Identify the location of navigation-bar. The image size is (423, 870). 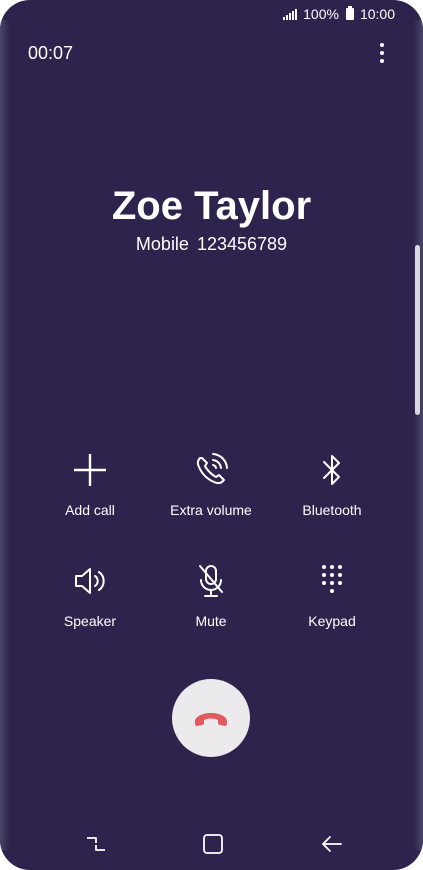
(211, 844).